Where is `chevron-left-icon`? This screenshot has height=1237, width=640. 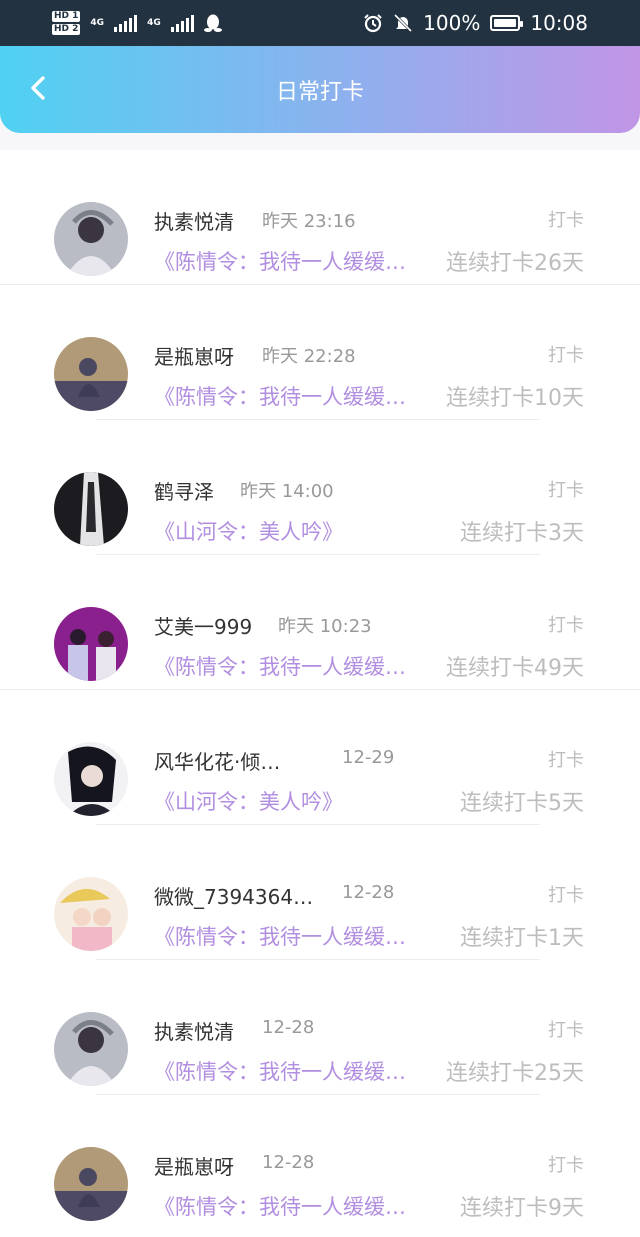
chevron-left-icon is located at coordinates (38, 88).